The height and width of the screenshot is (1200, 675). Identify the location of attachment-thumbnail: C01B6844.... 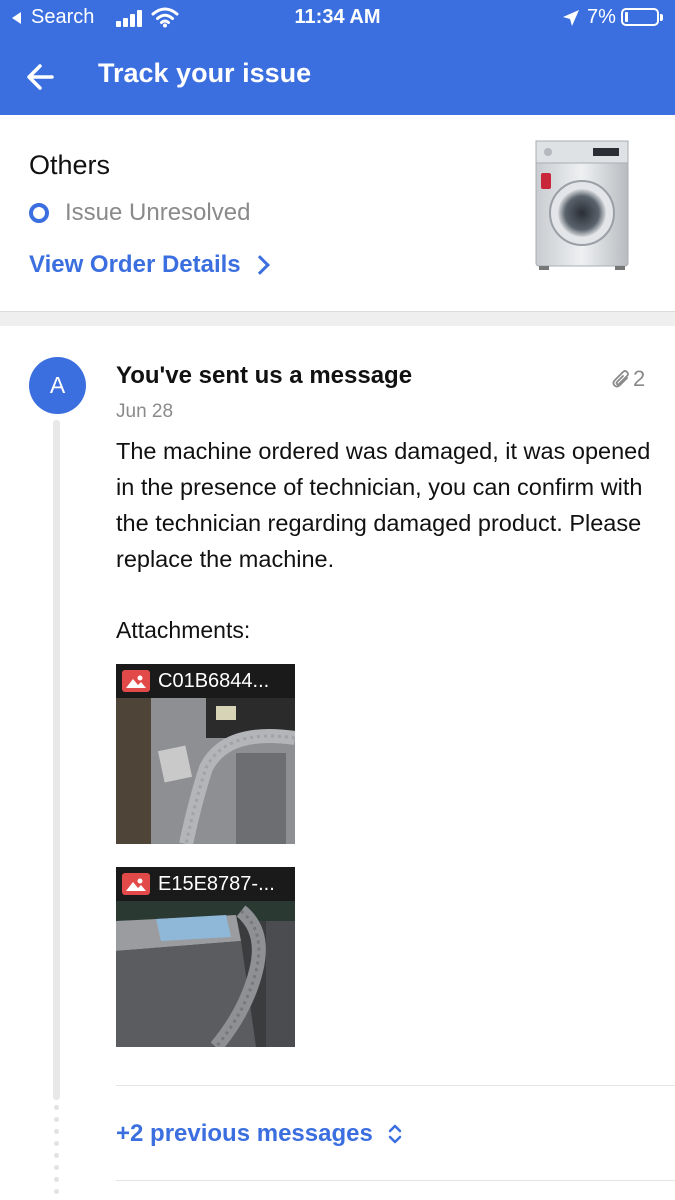
(205, 754).